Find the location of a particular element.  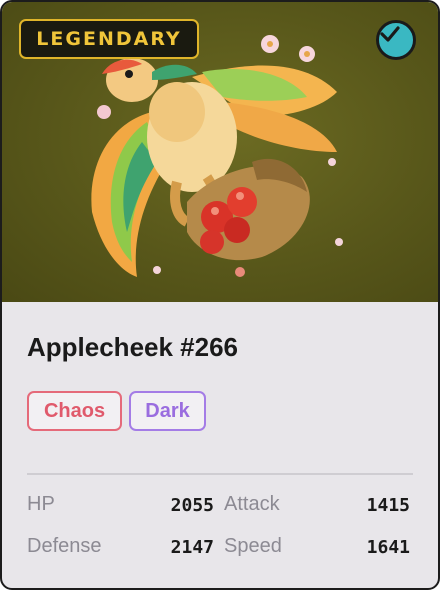

stat-label-attack: Attack is located at coordinates (252, 504).